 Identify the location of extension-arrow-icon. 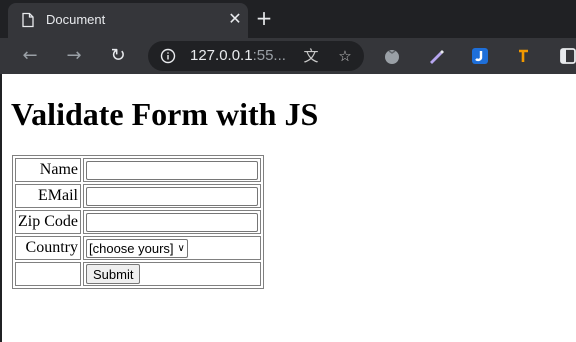
(524, 56).